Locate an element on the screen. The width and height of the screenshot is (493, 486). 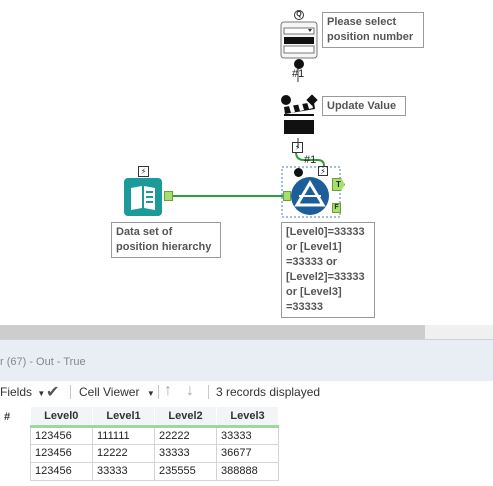
book-icon is located at coordinates (143, 197).